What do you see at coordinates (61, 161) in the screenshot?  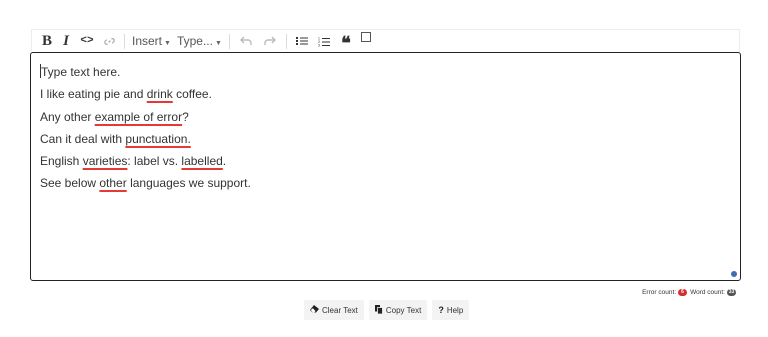 I see `line-text: English` at bounding box center [61, 161].